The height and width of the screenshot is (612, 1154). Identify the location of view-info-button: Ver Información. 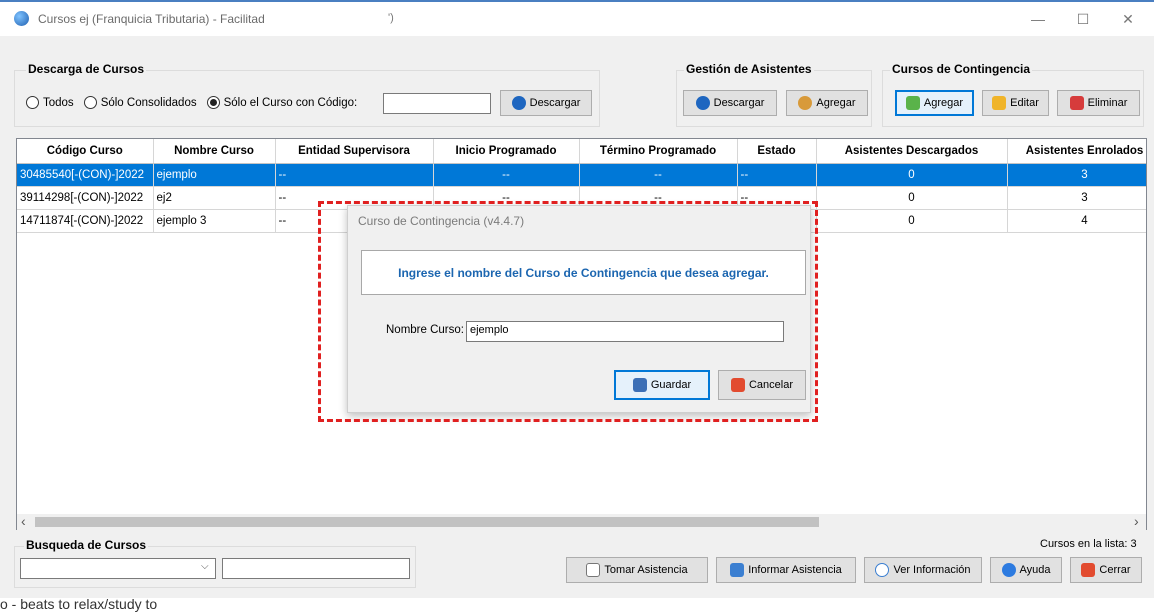
(923, 570).